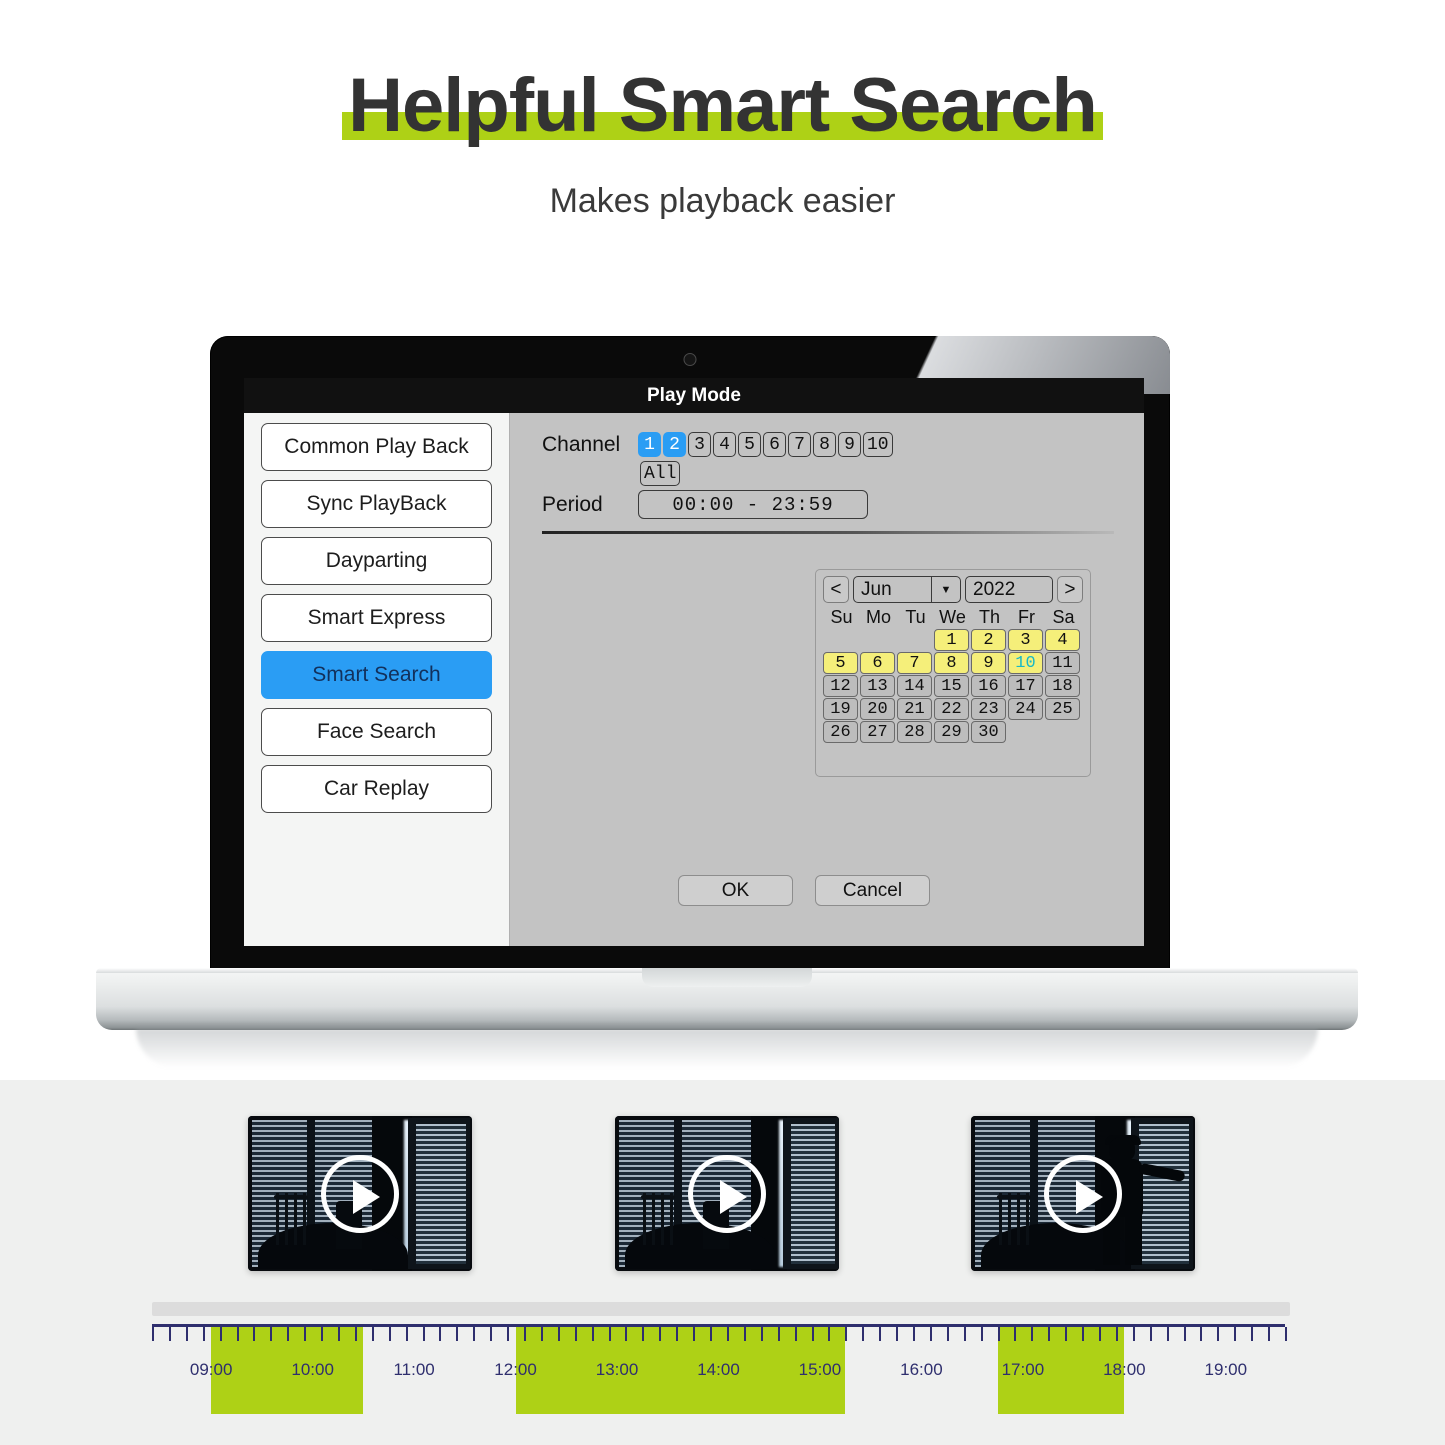 Image resolution: width=1445 pixels, height=1445 pixels. Describe the element at coordinates (878, 444) in the screenshot. I see `channel-option-10: 10` at that location.